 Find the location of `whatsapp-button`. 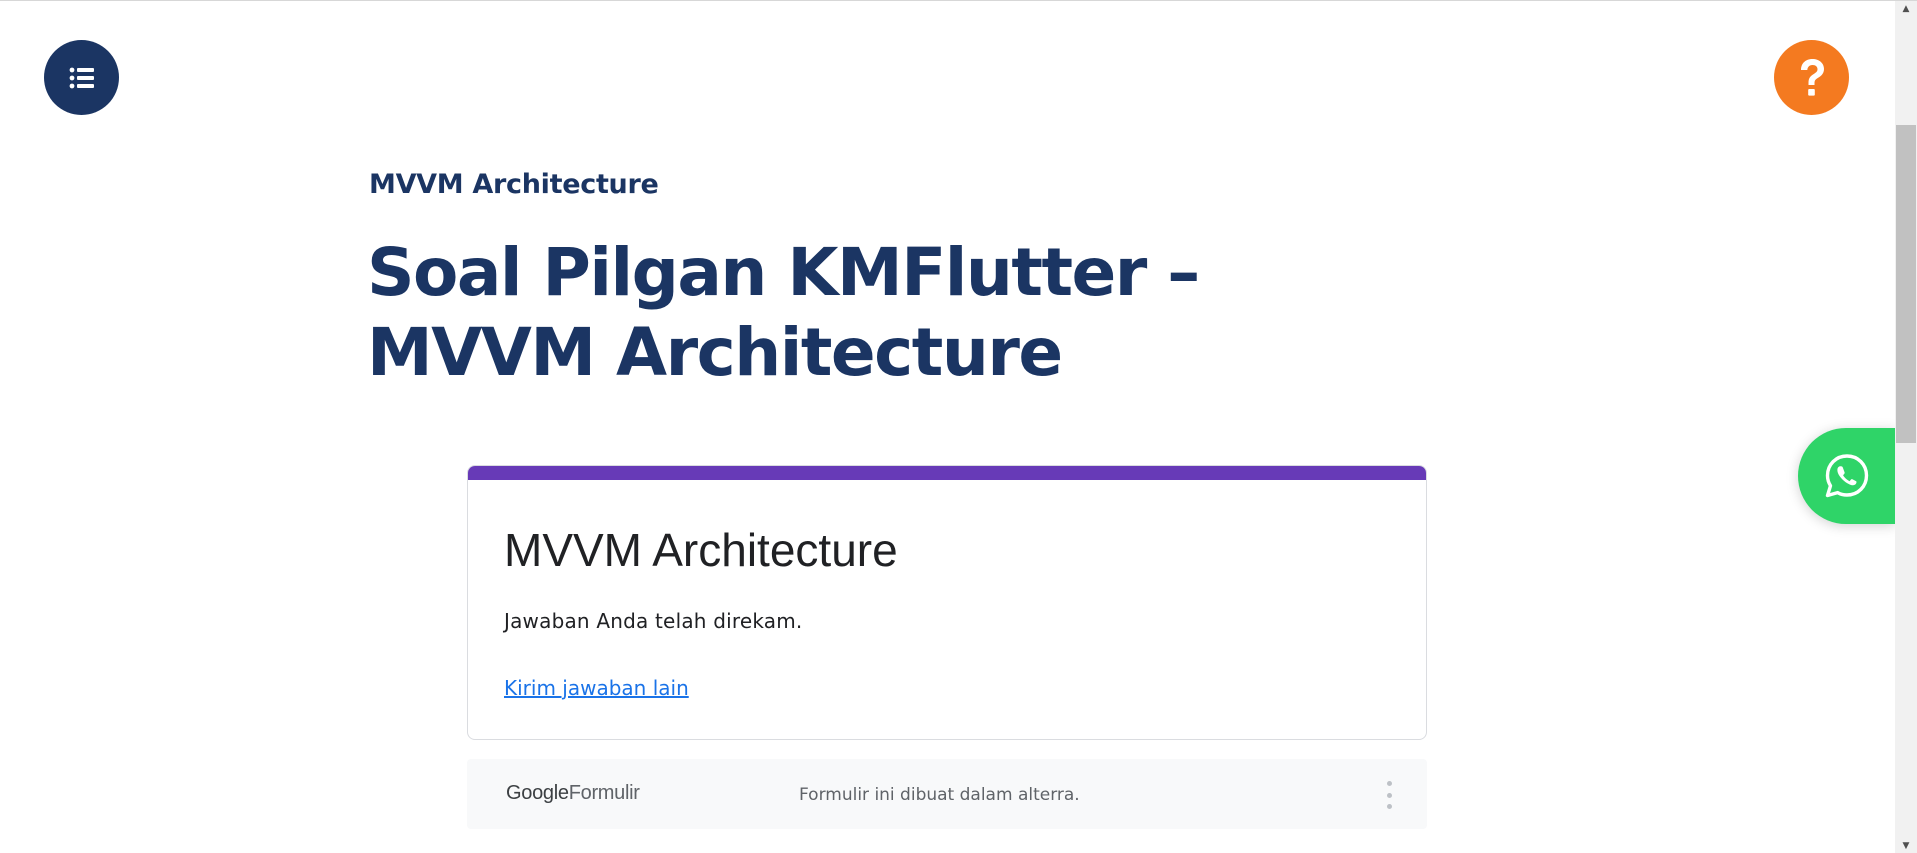

whatsapp-button is located at coordinates (1846, 476).